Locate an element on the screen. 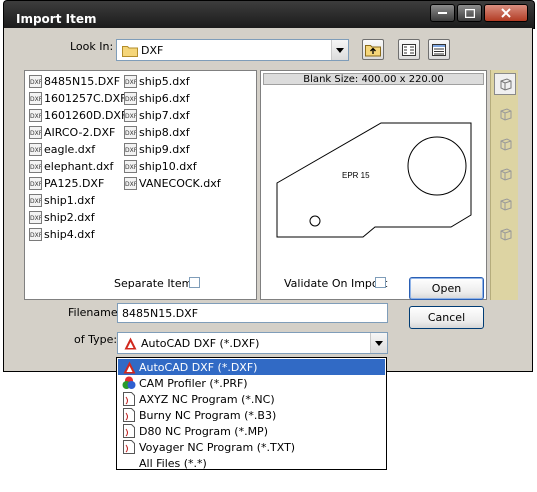 The width and height of the screenshot is (537, 492). file-type-value: AutoCAD DXF (*.DXF) is located at coordinates (200, 343).